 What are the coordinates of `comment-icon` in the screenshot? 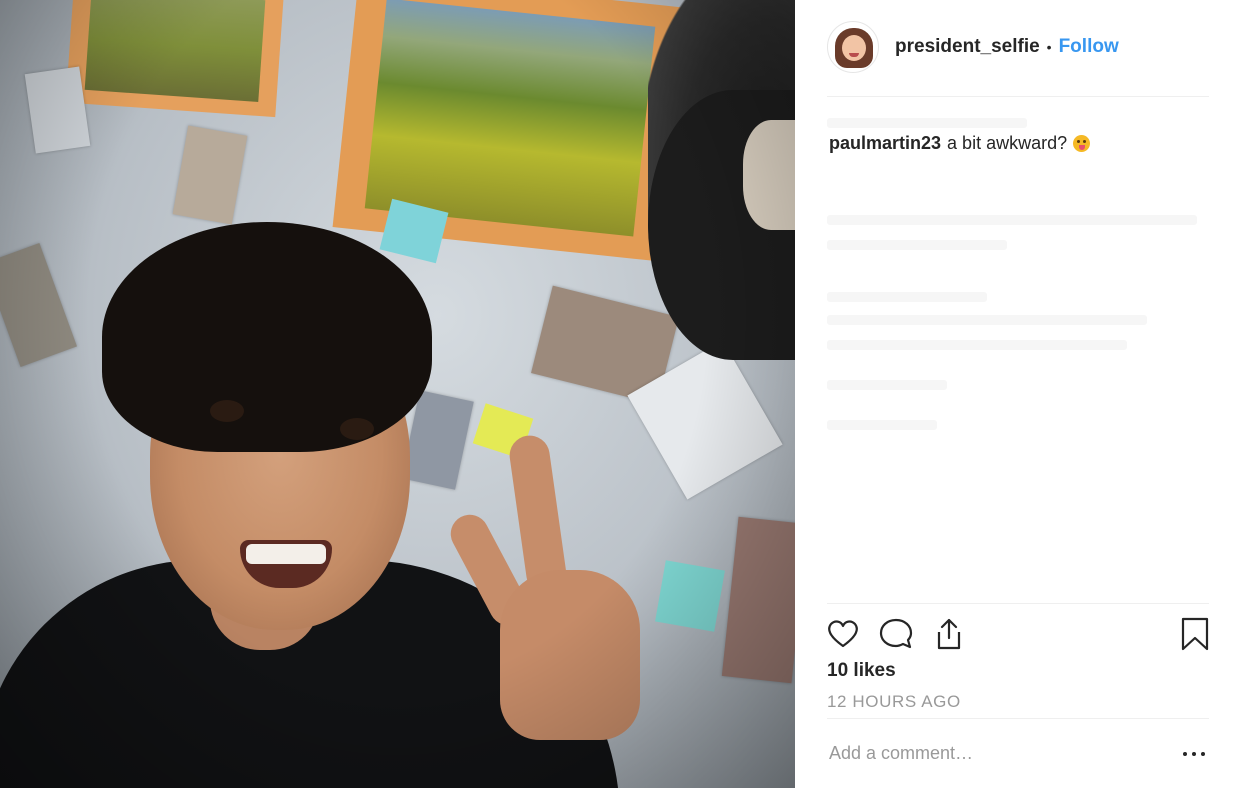 It's located at (896, 634).